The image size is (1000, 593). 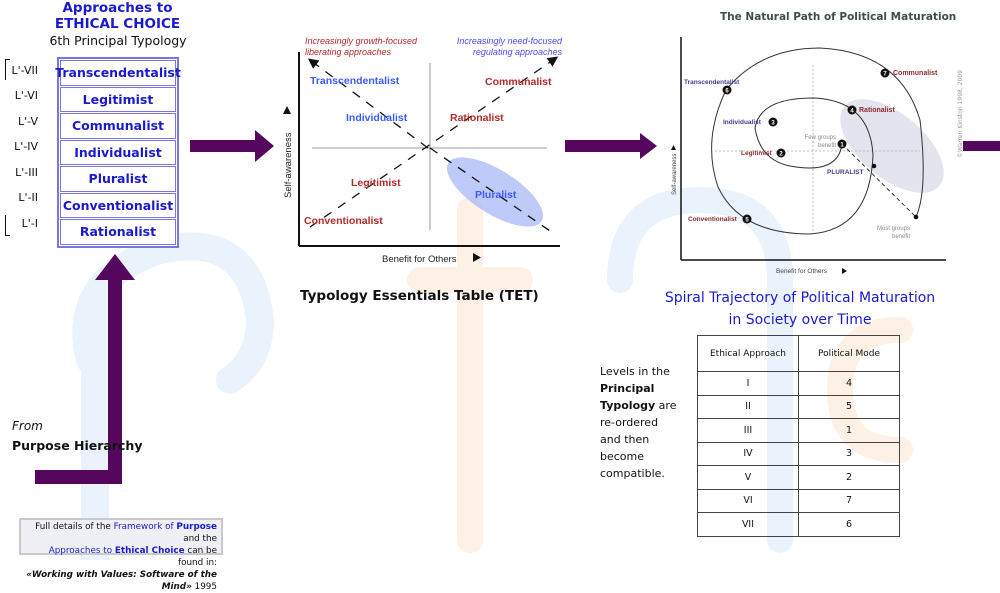 What do you see at coordinates (742, 122) in the screenshot?
I see `spiral-label-individualist: Individualist` at bounding box center [742, 122].